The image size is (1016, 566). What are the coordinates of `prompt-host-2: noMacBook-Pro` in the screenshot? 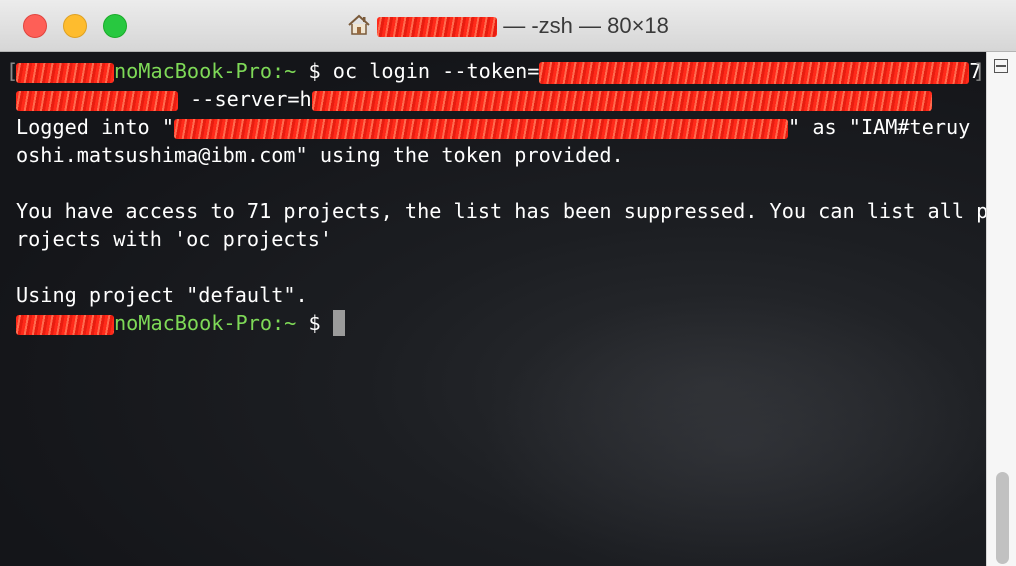 It's located at (193, 323).